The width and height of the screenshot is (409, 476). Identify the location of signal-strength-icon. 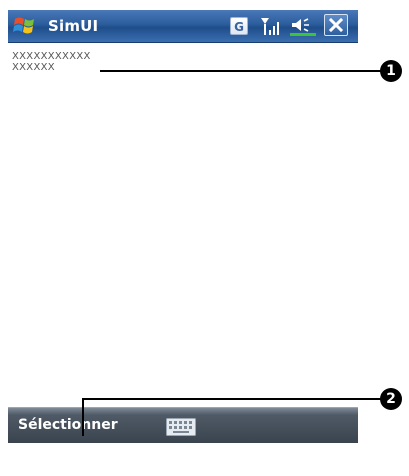
(271, 26).